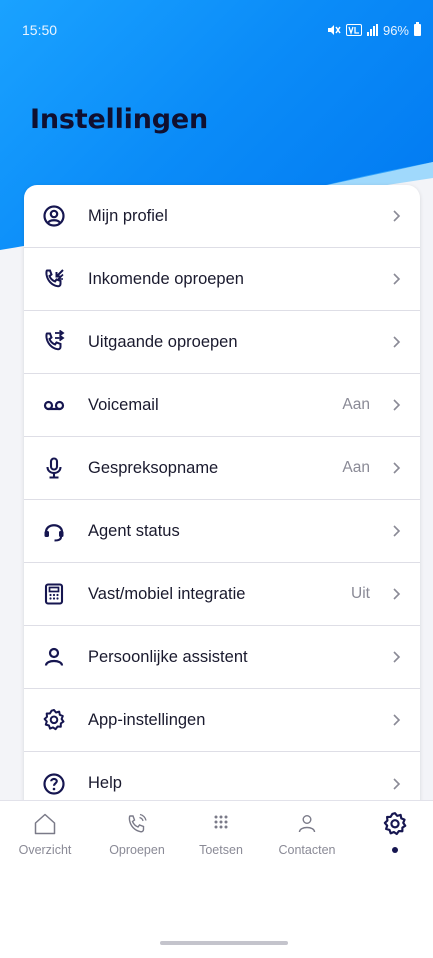 Image resolution: width=433 pixels, height=958 pixels. What do you see at coordinates (222, 468) in the screenshot?
I see `settings-item-call-recording: Gespreksopname Aan` at bounding box center [222, 468].